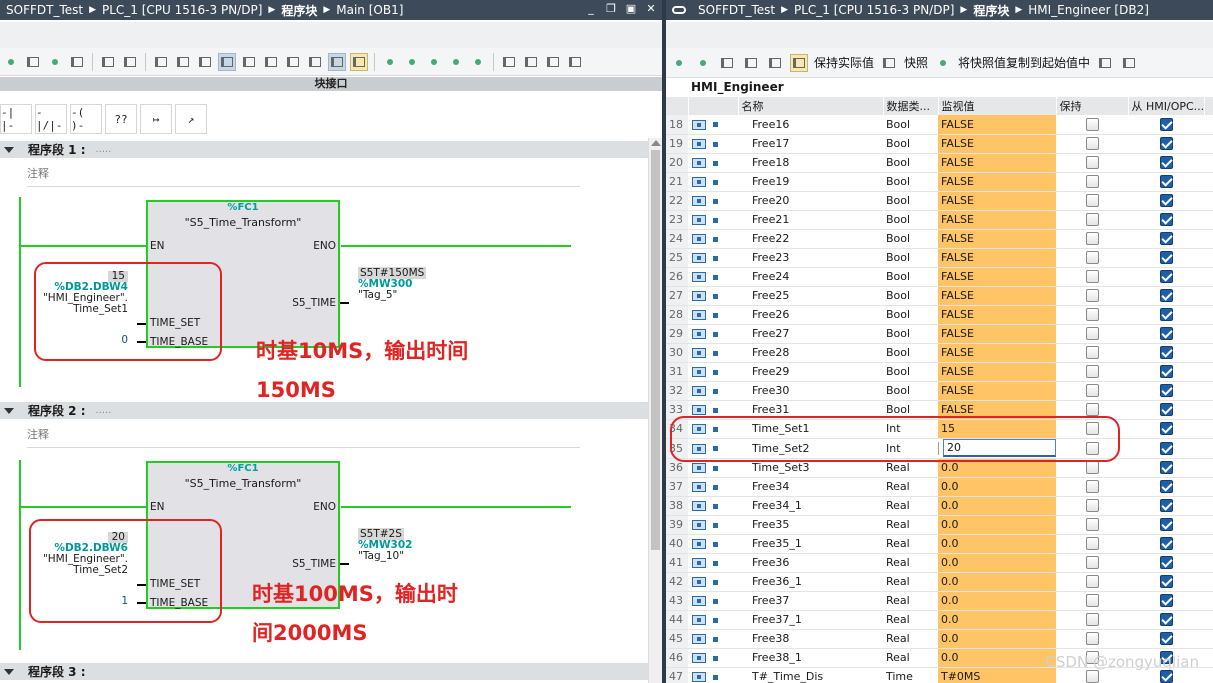  What do you see at coordinates (392, 284) in the screenshot?
I see `s5-time-operand: S5T#150MS %MW300 "Tag_5"` at bounding box center [392, 284].